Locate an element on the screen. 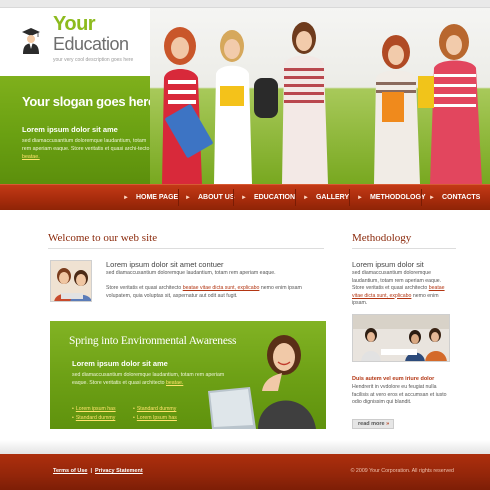  list-link: • Lorem Ipsum has is located at coordinates (155, 418).